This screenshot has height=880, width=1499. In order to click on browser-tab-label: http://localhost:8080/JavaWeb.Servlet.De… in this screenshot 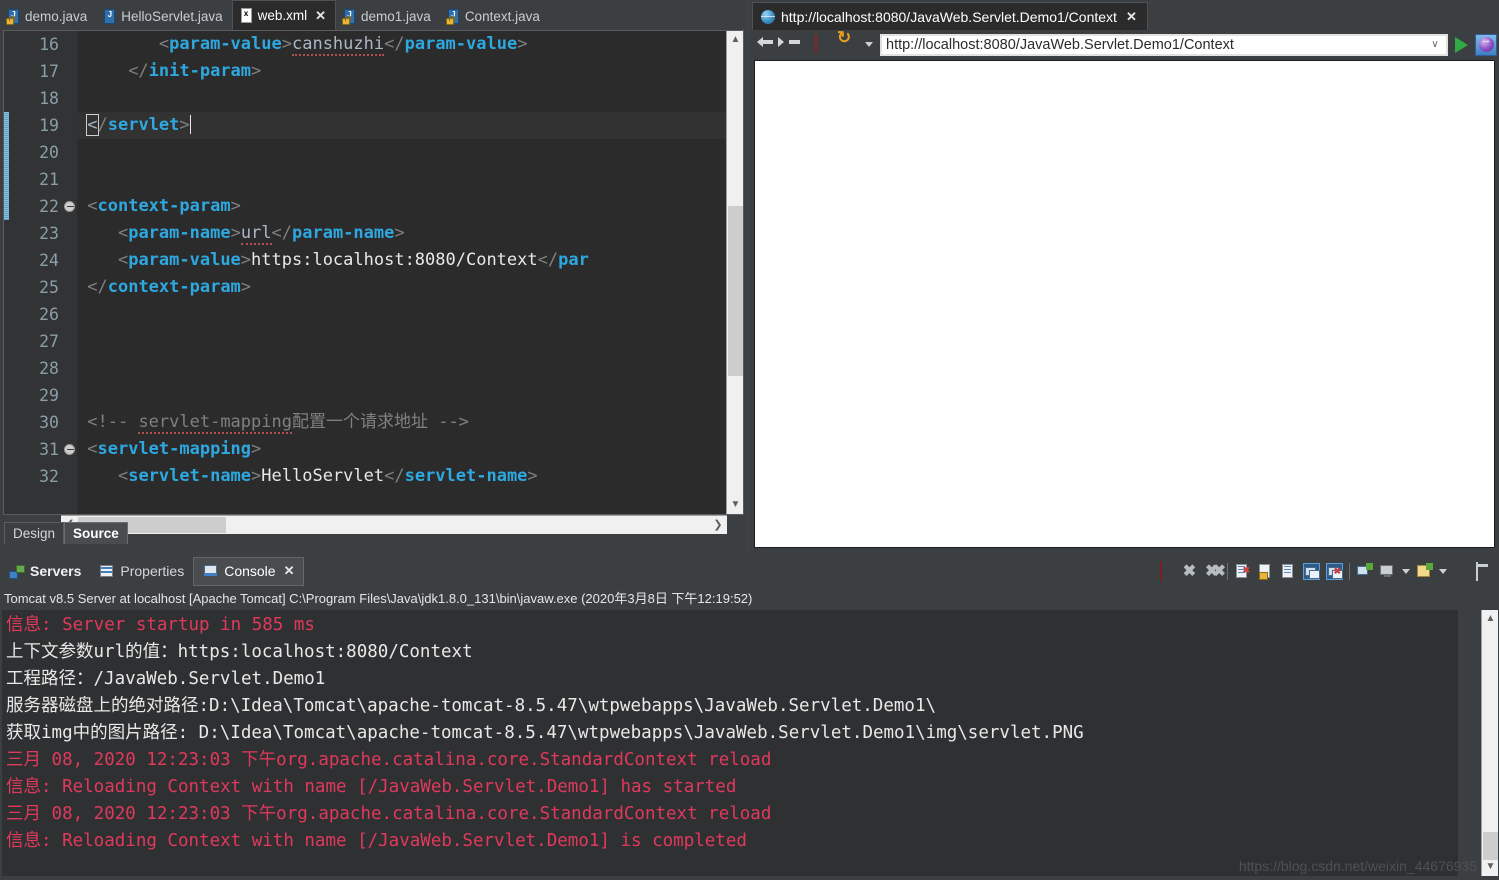, I will do `click(949, 16)`.